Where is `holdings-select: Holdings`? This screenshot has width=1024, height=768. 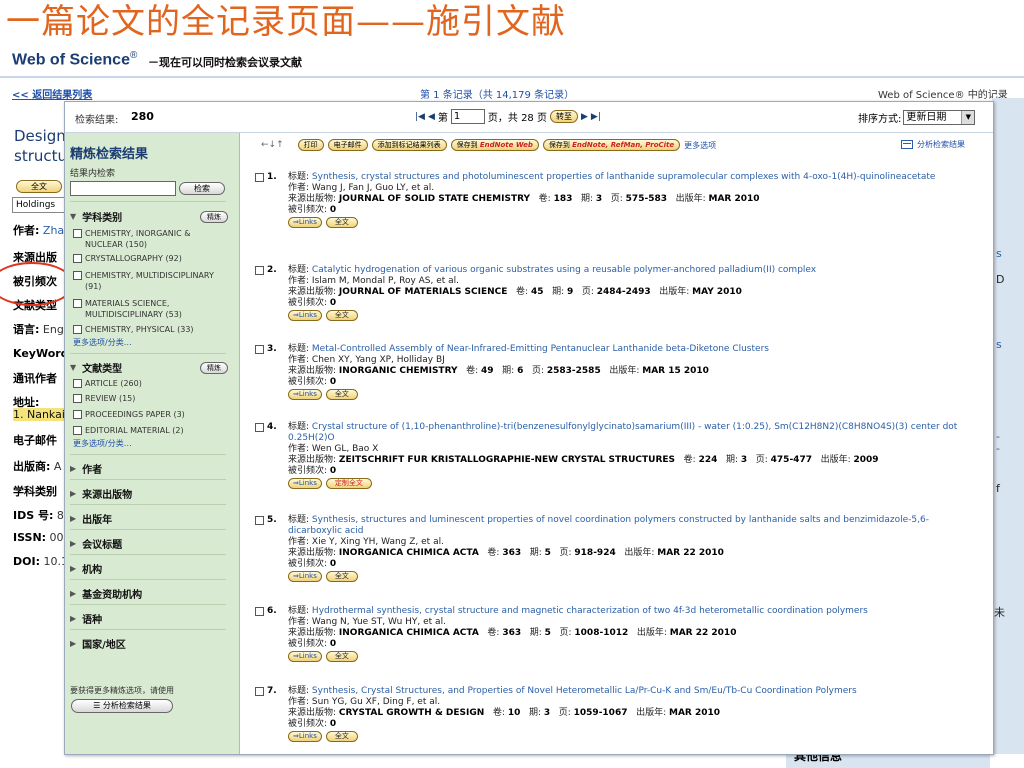
holdings-select: Holdings is located at coordinates (41, 205).